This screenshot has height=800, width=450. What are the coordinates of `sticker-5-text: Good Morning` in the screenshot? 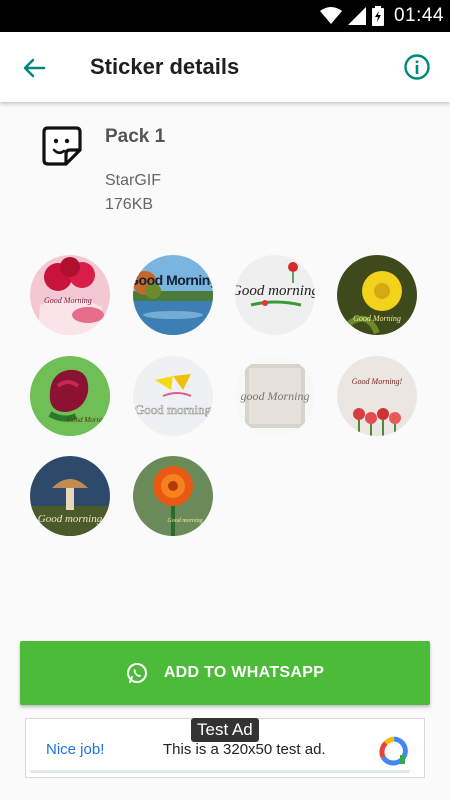 It's located at (88, 420).